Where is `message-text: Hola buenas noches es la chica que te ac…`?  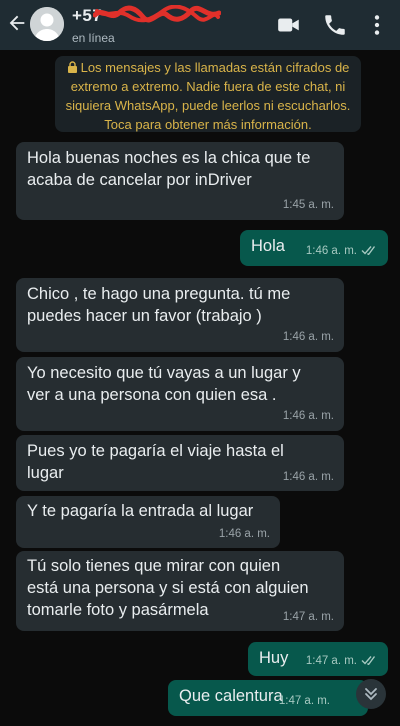
message-text: Hola buenas noches es la chica que te ac… is located at coordinates (169, 169).